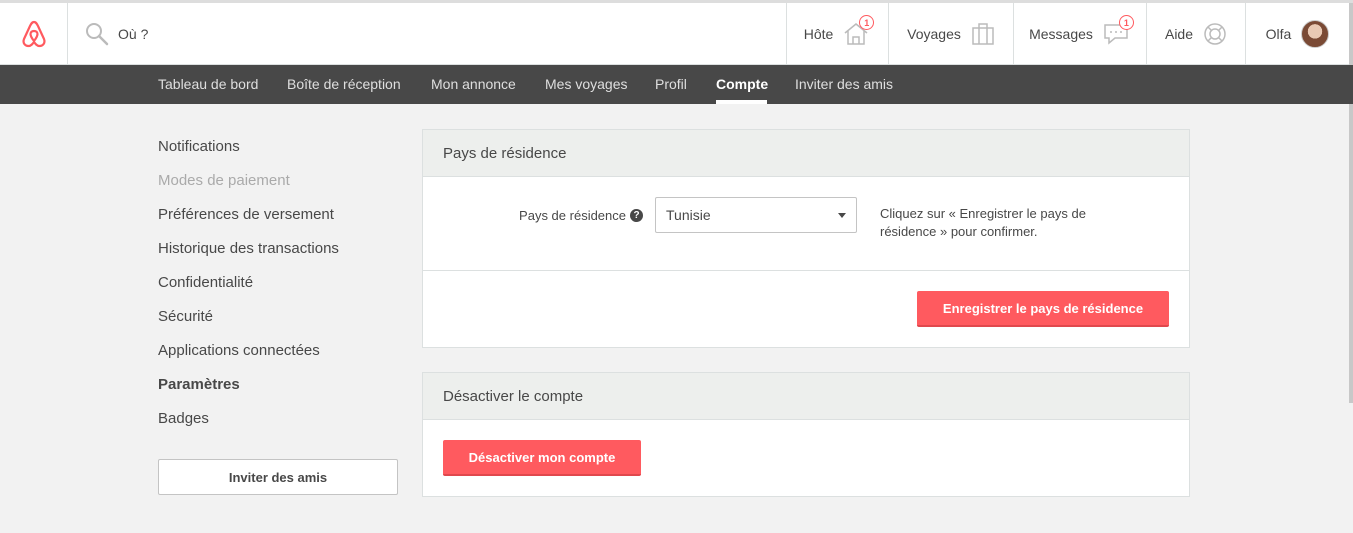 The width and height of the screenshot is (1353, 533). I want to click on sidebar-item-security: Sécurité, so click(185, 316).